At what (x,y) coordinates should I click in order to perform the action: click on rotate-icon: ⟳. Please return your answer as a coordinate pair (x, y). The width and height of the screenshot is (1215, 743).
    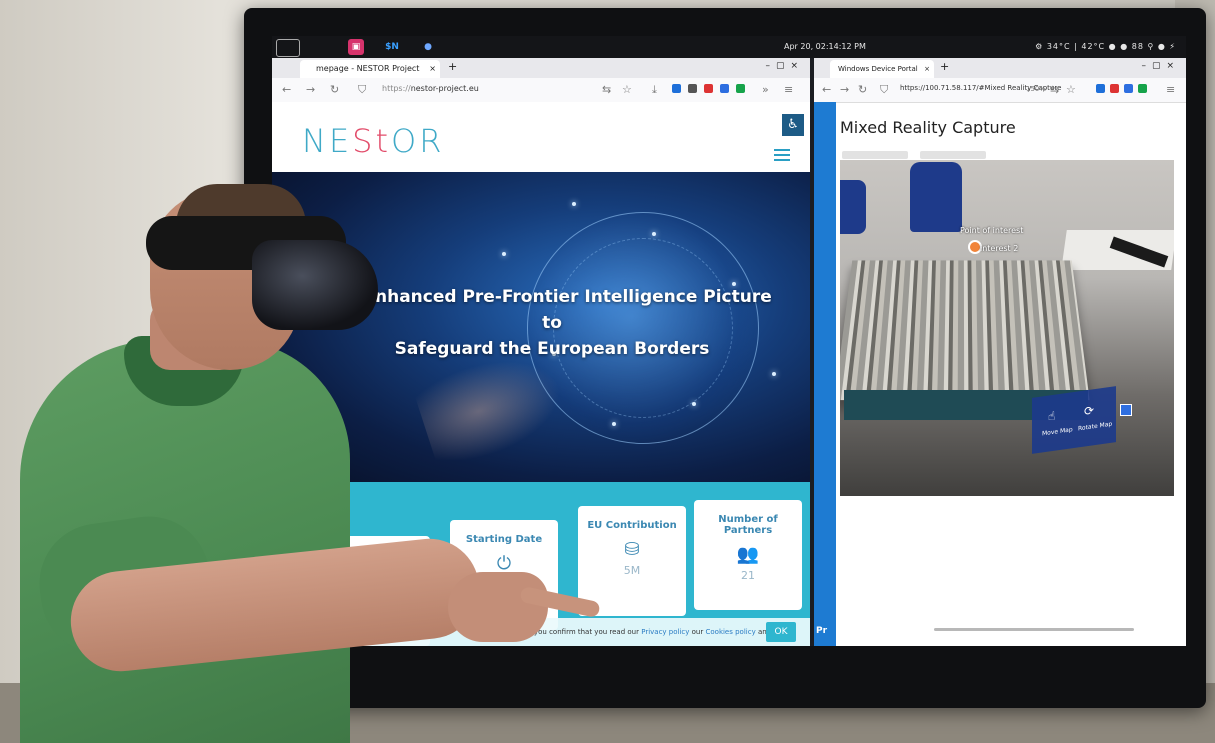
    Looking at the image, I should click on (1089, 411).